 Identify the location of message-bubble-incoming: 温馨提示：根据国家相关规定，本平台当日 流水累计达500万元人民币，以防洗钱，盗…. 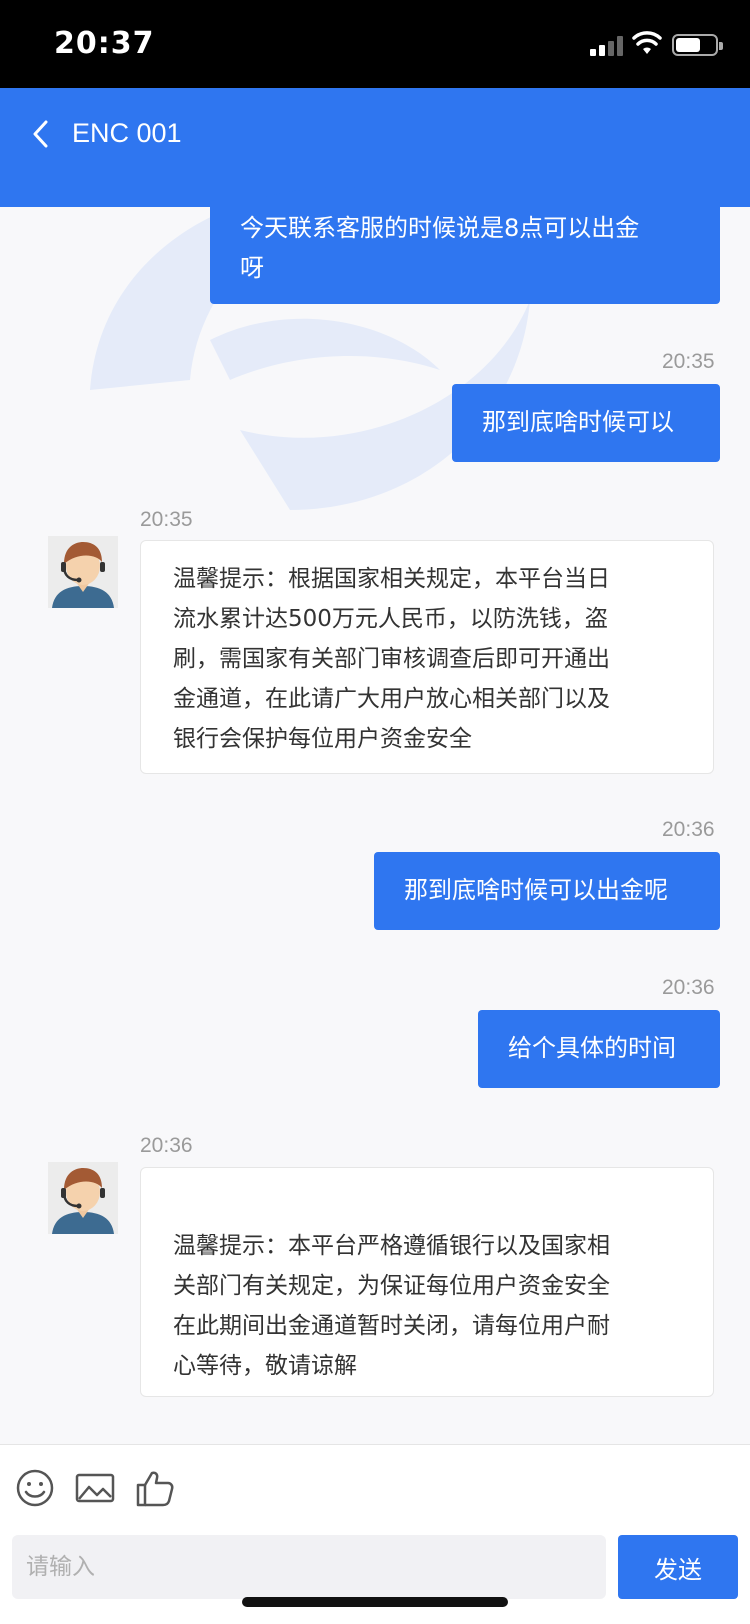
(427, 657).